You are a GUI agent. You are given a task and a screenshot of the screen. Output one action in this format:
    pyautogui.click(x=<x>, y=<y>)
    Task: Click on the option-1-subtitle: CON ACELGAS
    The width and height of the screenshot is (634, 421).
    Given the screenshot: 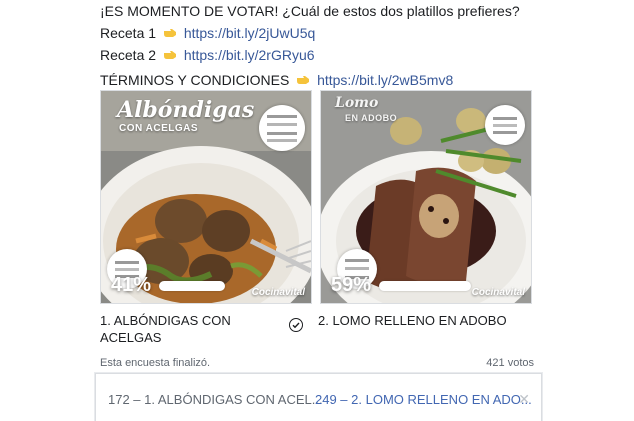 What is the action you would take?
    pyautogui.click(x=159, y=128)
    